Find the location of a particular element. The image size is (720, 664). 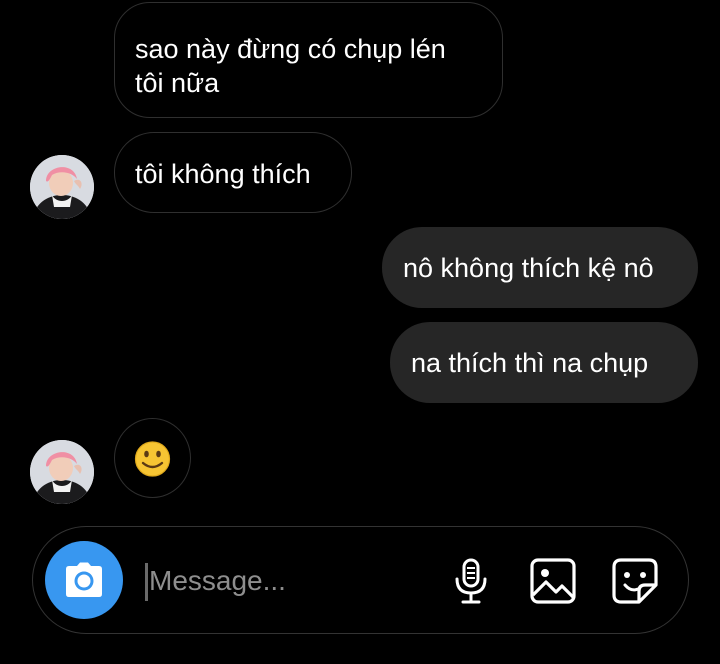

message-text: na thích thì na chụp is located at coordinates (530, 363).